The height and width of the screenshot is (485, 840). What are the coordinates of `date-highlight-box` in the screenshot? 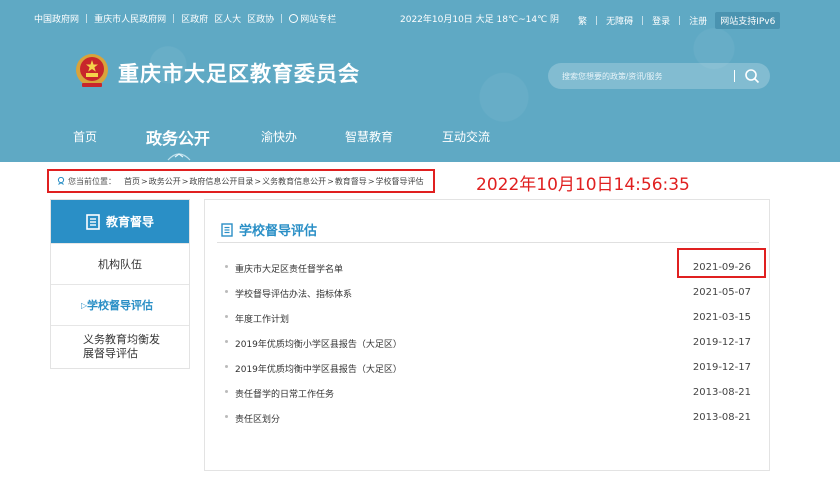 It's located at (721, 263).